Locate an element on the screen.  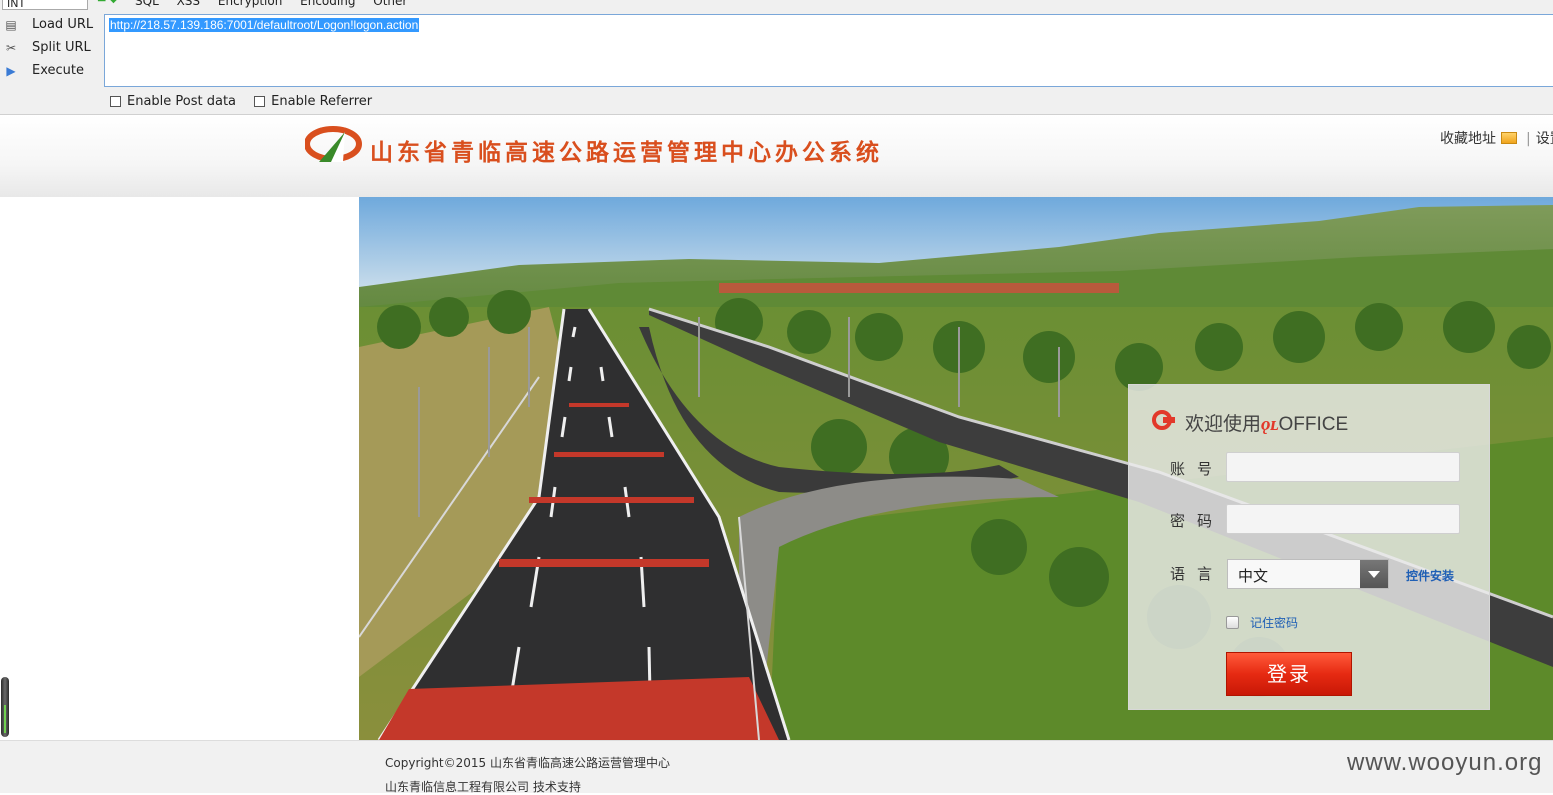
site-header: 山东省青临高速公路运营管理中心办公系统 收藏地址 | 设置 is located at coordinates (776, 156).